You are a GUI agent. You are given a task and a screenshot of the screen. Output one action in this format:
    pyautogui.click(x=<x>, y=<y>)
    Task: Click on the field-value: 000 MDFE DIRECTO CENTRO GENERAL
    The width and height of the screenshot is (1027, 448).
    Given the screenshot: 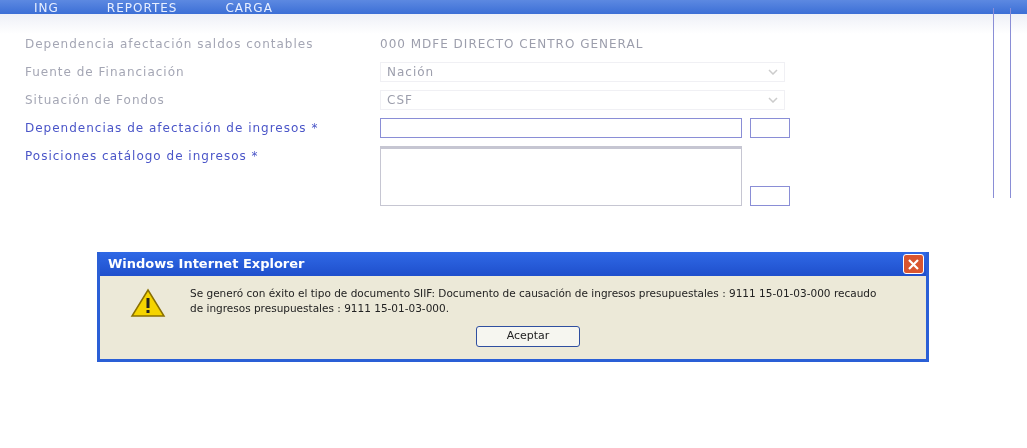 What is the action you would take?
    pyautogui.click(x=512, y=44)
    